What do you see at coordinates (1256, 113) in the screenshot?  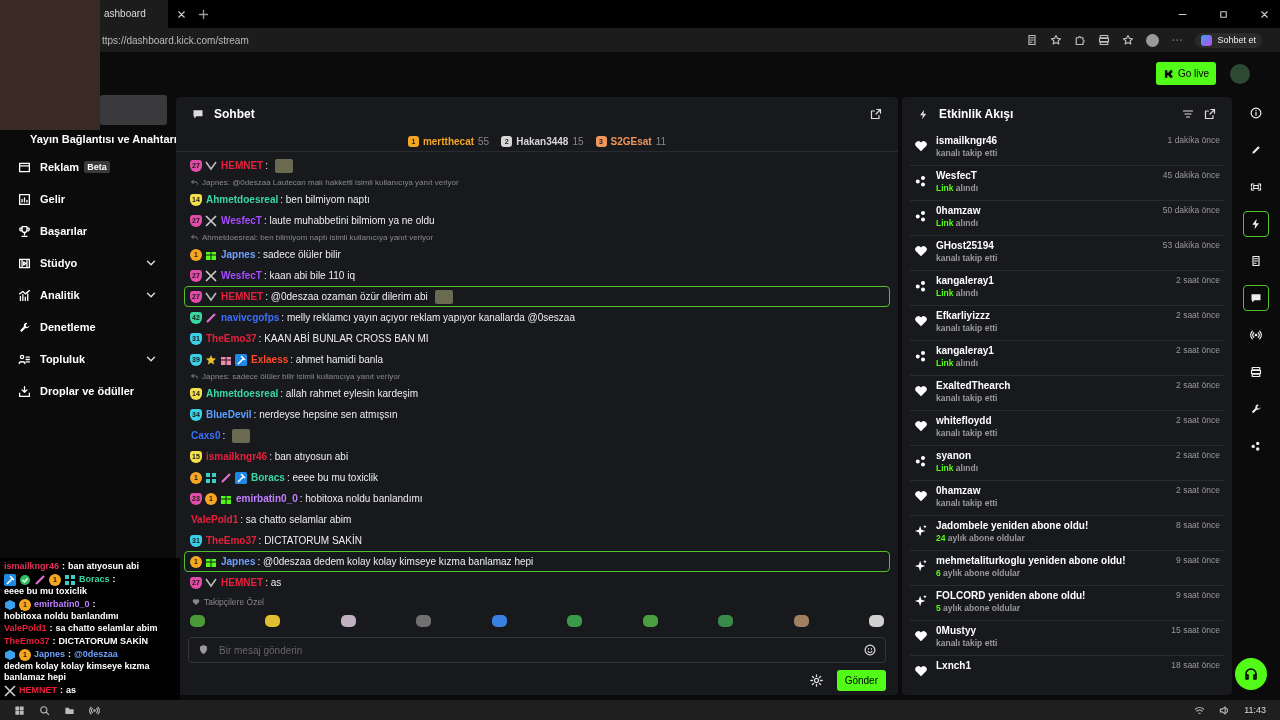 I see `info-icon` at bounding box center [1256, 113].